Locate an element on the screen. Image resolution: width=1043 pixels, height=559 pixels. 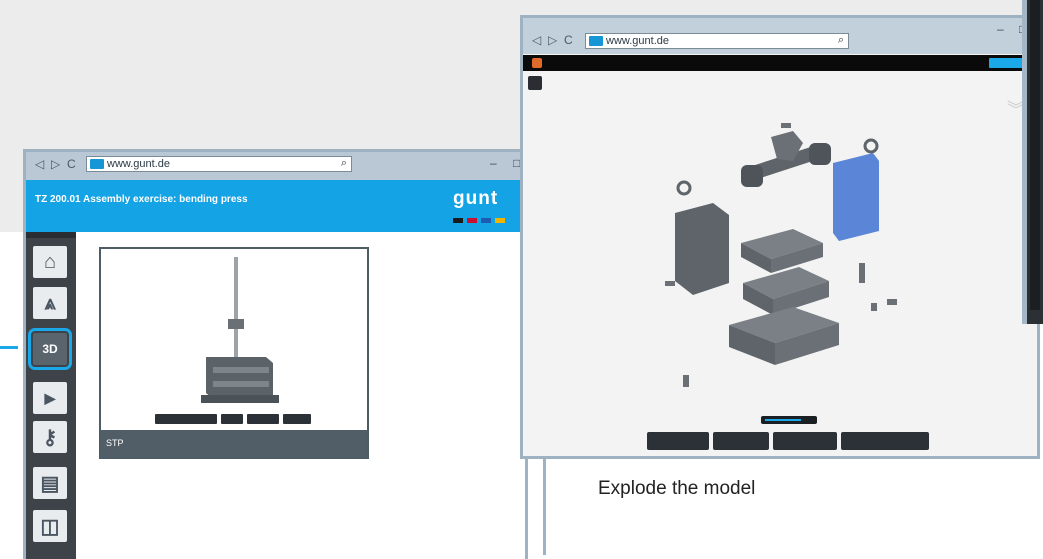
home-icon: ⌂ is located at coordinates (50, 261).